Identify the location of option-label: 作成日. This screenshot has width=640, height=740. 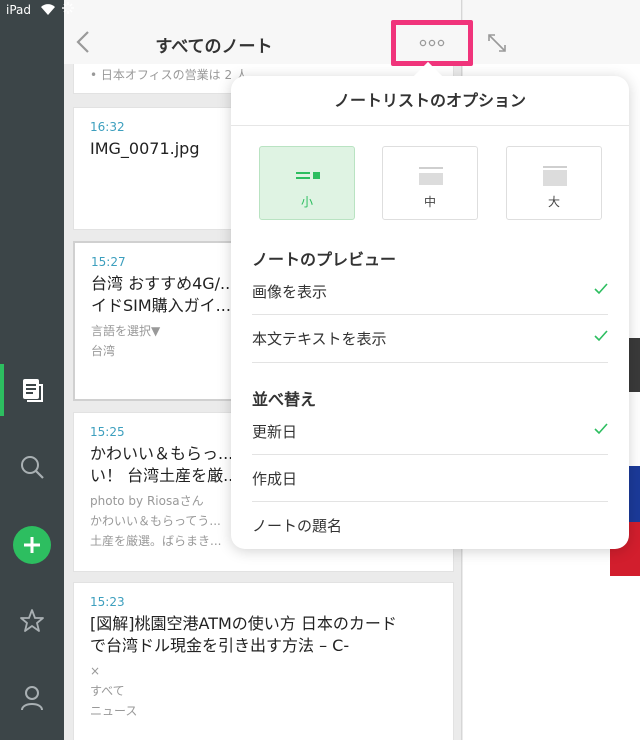
(275, 479).